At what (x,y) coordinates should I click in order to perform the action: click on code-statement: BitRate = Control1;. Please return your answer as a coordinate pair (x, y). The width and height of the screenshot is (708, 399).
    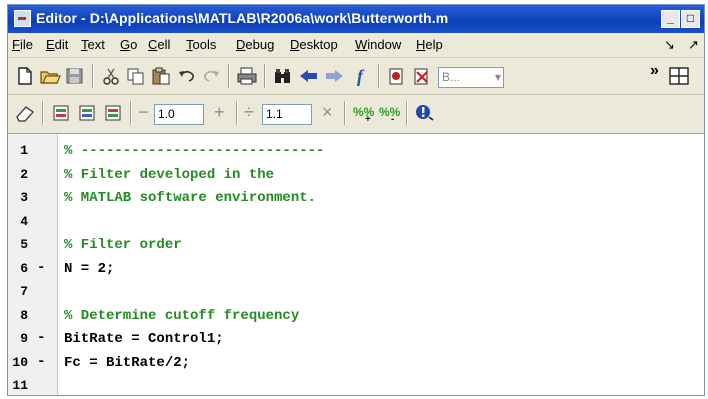
    Looking at the image, I should click on (144, 339).